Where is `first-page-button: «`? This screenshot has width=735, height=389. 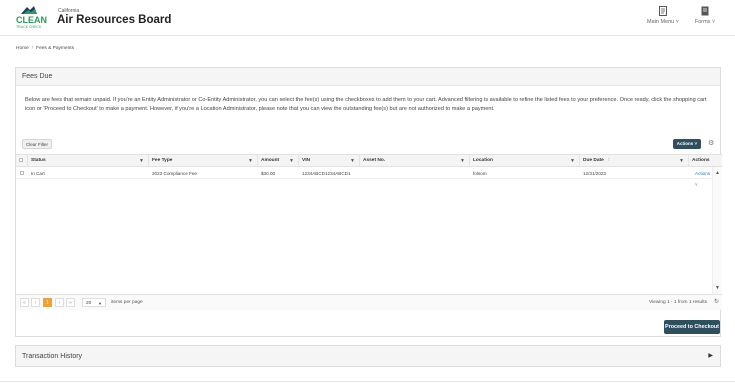 first-page-button: « is located at coordinates (24, 302).